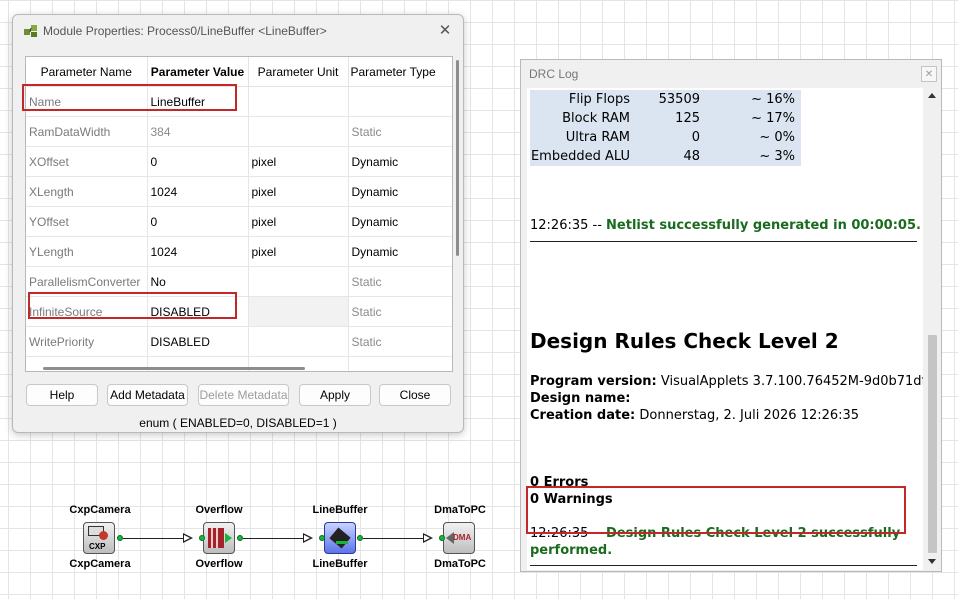 This screenshot has height=599, width=958. Describe the element at coordinates (773, 99) in the screenshot. I see `resource-percent: ~ 16%` at that location.